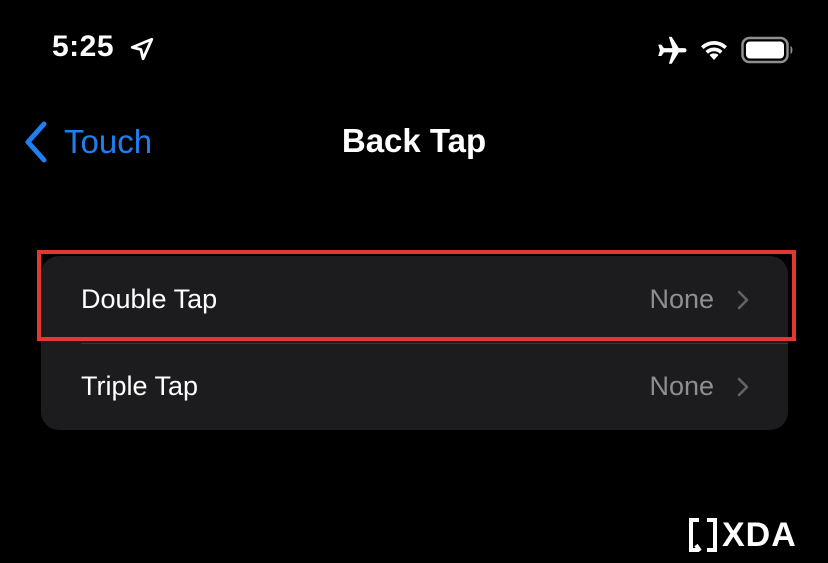 This screenshot has width=828, height=563. Describe the element at coordinates (759, 534) in the screenshot. I see `watermark-text: XDA` at that location.